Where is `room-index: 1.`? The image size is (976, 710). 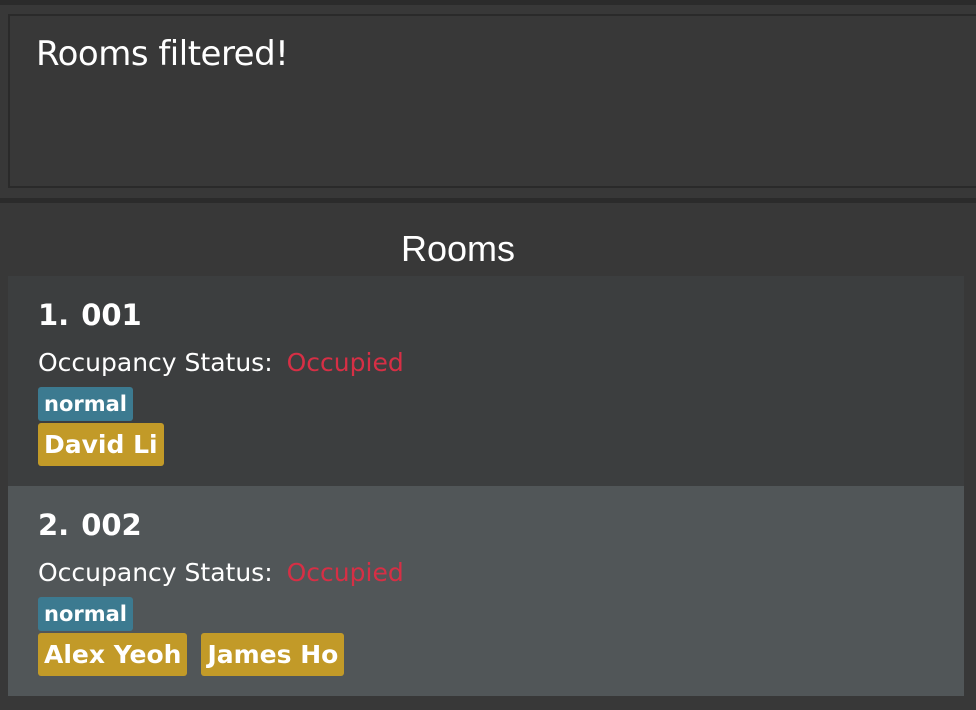
room-index: 1. is located at coordinates (54, 315).